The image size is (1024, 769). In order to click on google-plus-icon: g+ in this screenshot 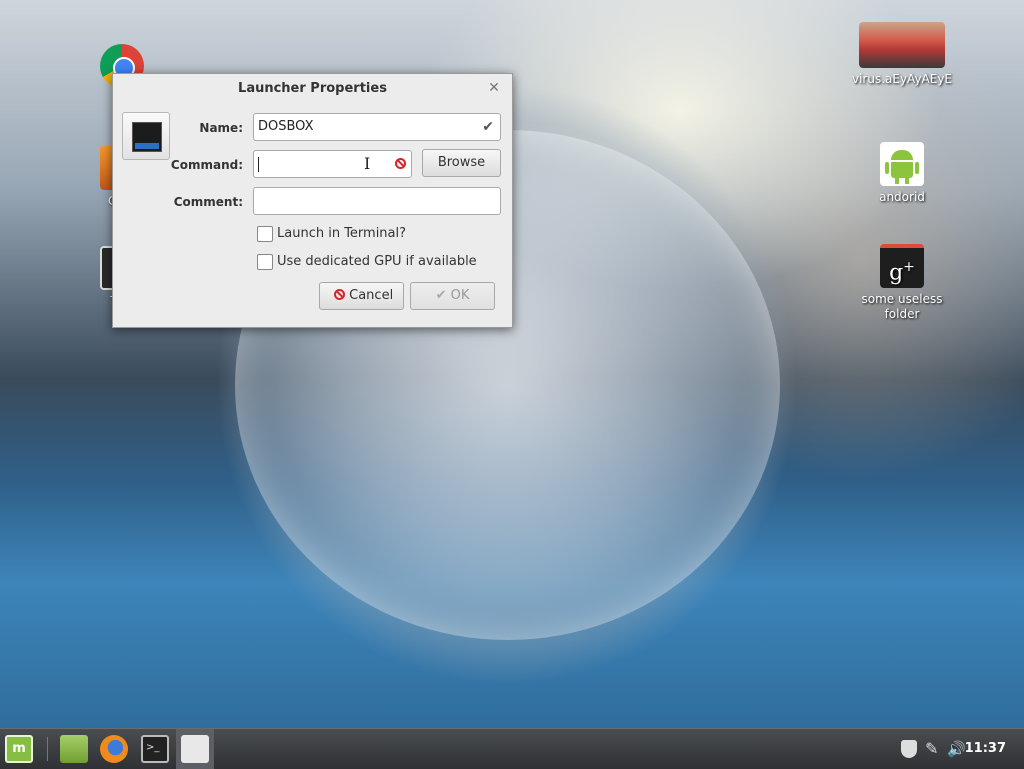, I will do `click(902, 266)`.